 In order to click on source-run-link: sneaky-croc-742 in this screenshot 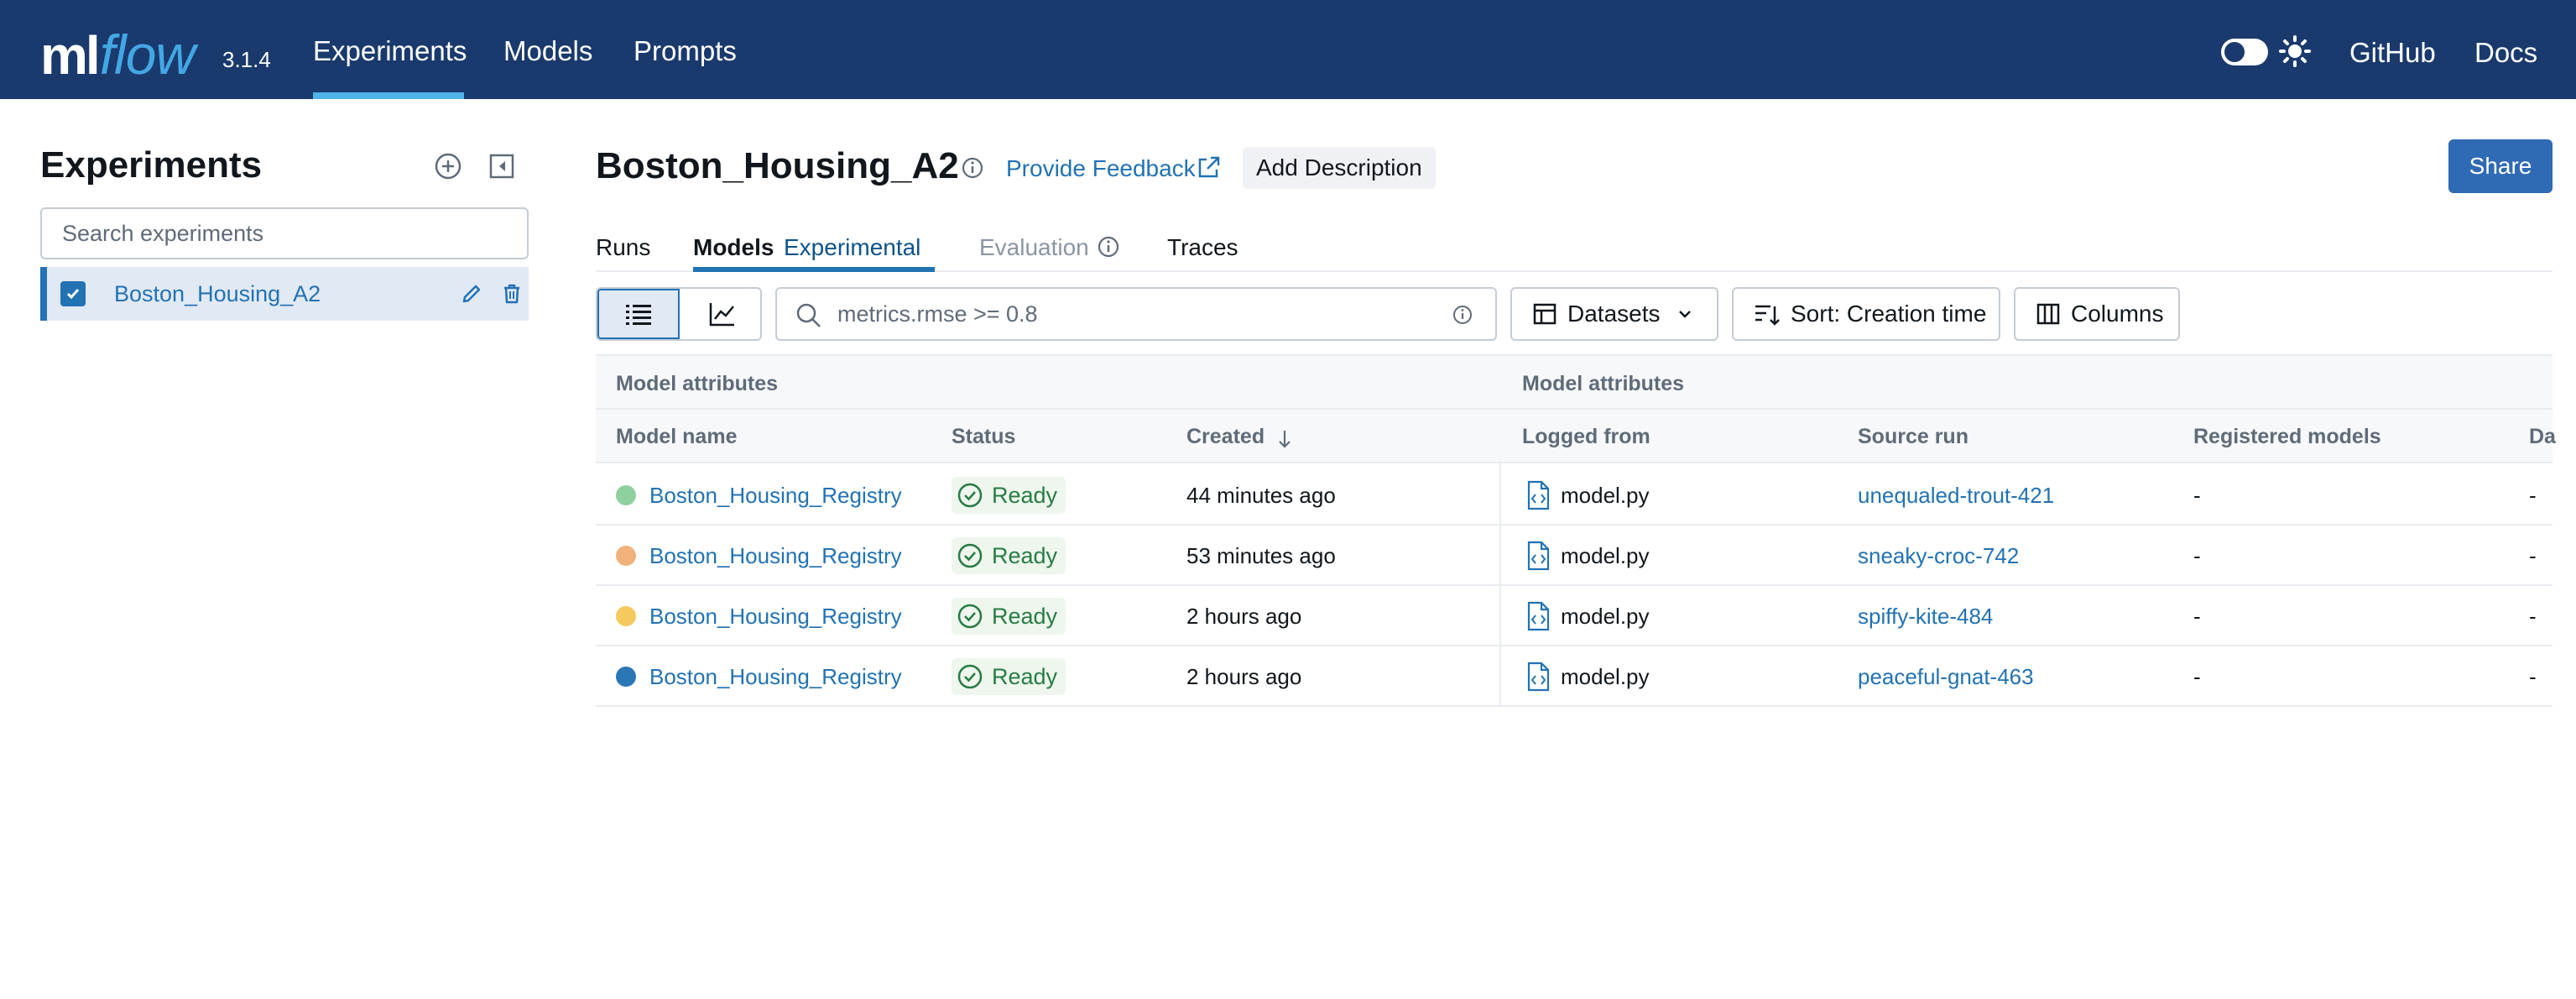, I will do `click(1938, 556)`.